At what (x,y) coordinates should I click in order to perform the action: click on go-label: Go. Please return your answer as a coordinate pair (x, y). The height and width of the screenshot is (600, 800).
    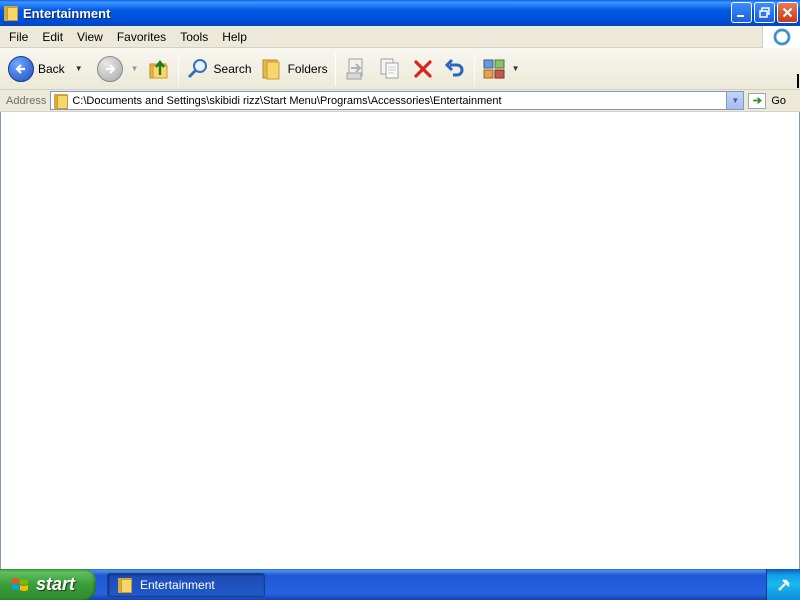
    Looking at the image, I should click on (779, 100).